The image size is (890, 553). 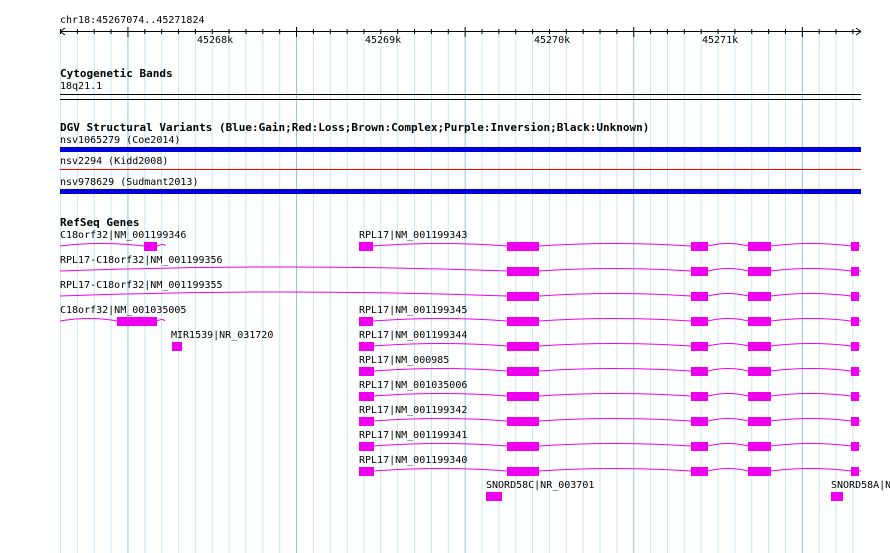 I want to click on dgv-variant-label: nsv2294 (Kidd2008), so click(x=114, y=161).